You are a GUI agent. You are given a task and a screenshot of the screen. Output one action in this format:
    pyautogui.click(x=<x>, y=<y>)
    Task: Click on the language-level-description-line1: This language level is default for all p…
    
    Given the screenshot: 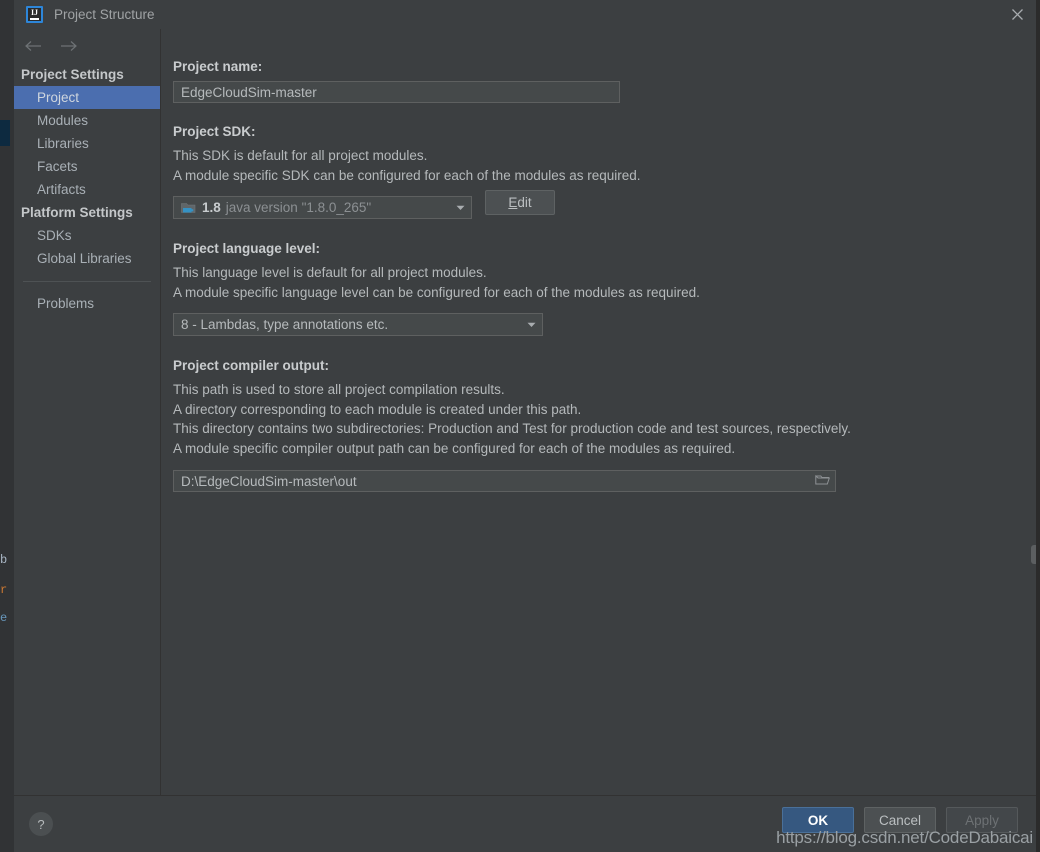 What is the action you would take?
    pyautogui.click(x=330, y=272)
    